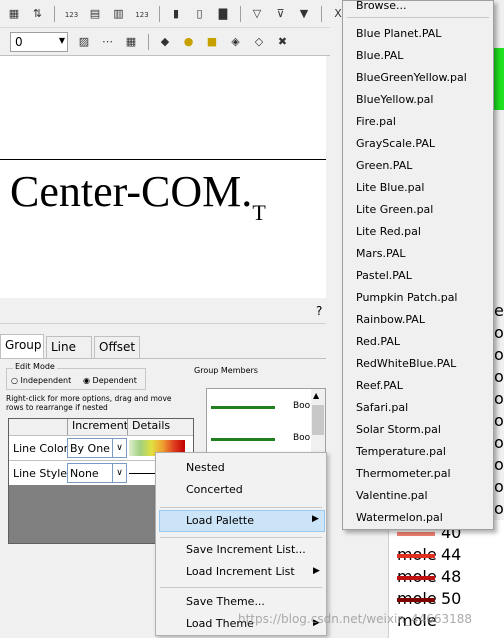 The image size is (504, 638). I want to click on menu-item-palette: Temperature.pal, so click(401, 452).